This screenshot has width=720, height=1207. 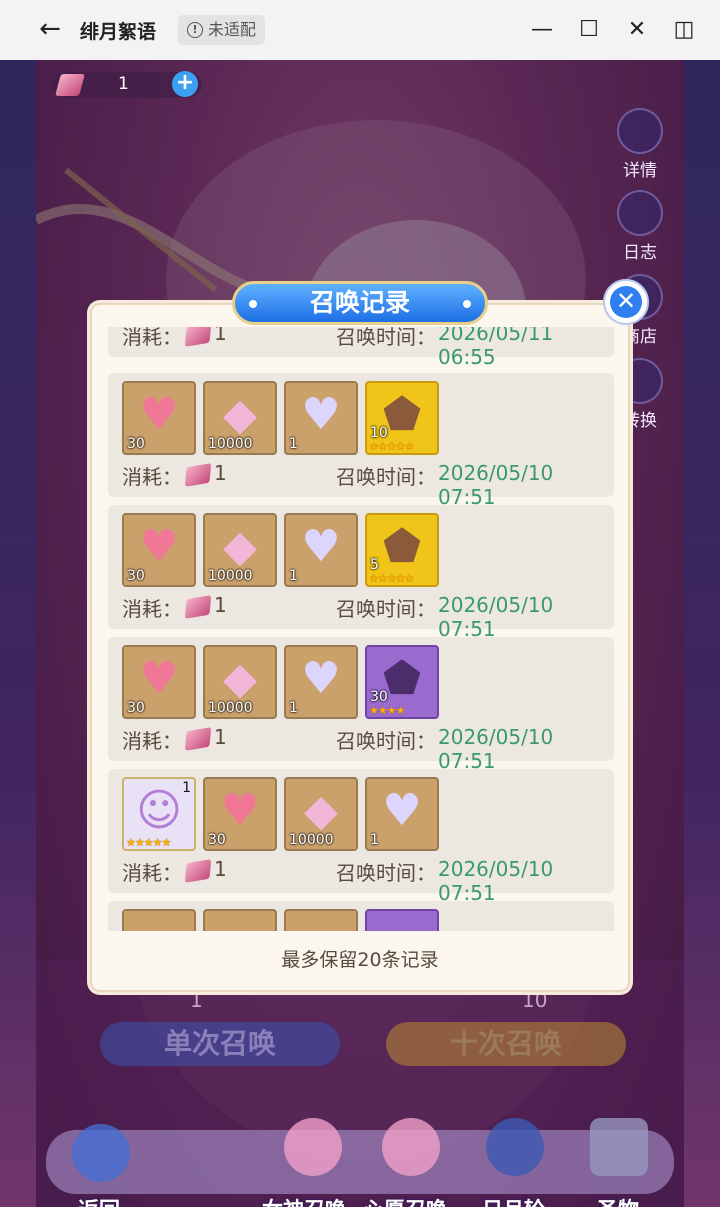 I want to click on goddess-icon, so click(x=313, y=1147).